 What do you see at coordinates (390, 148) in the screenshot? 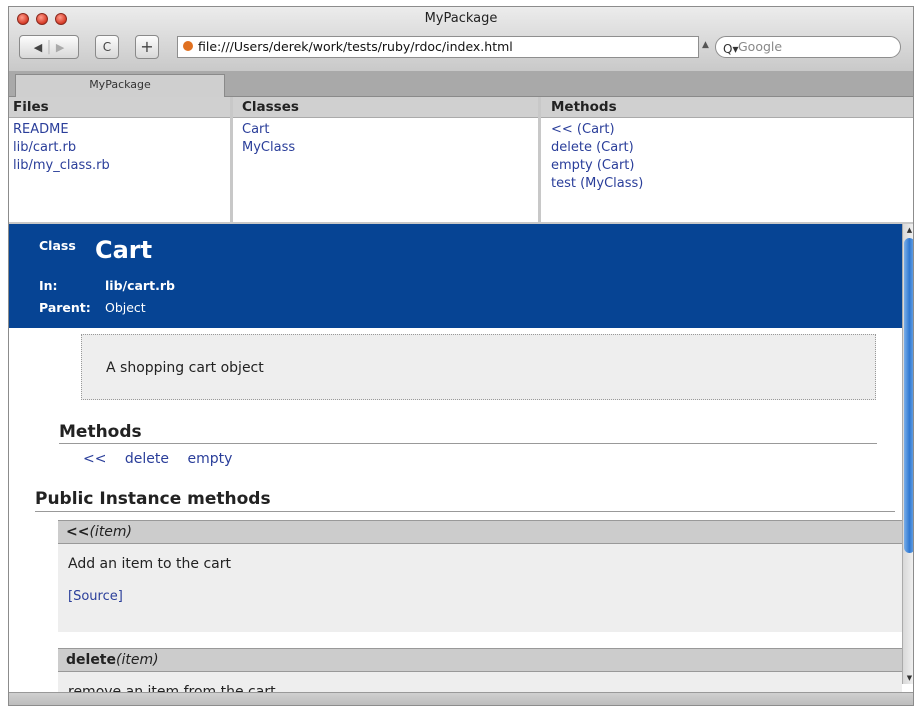
I see `class-link: MyClass` at bounding box center [390, 148].